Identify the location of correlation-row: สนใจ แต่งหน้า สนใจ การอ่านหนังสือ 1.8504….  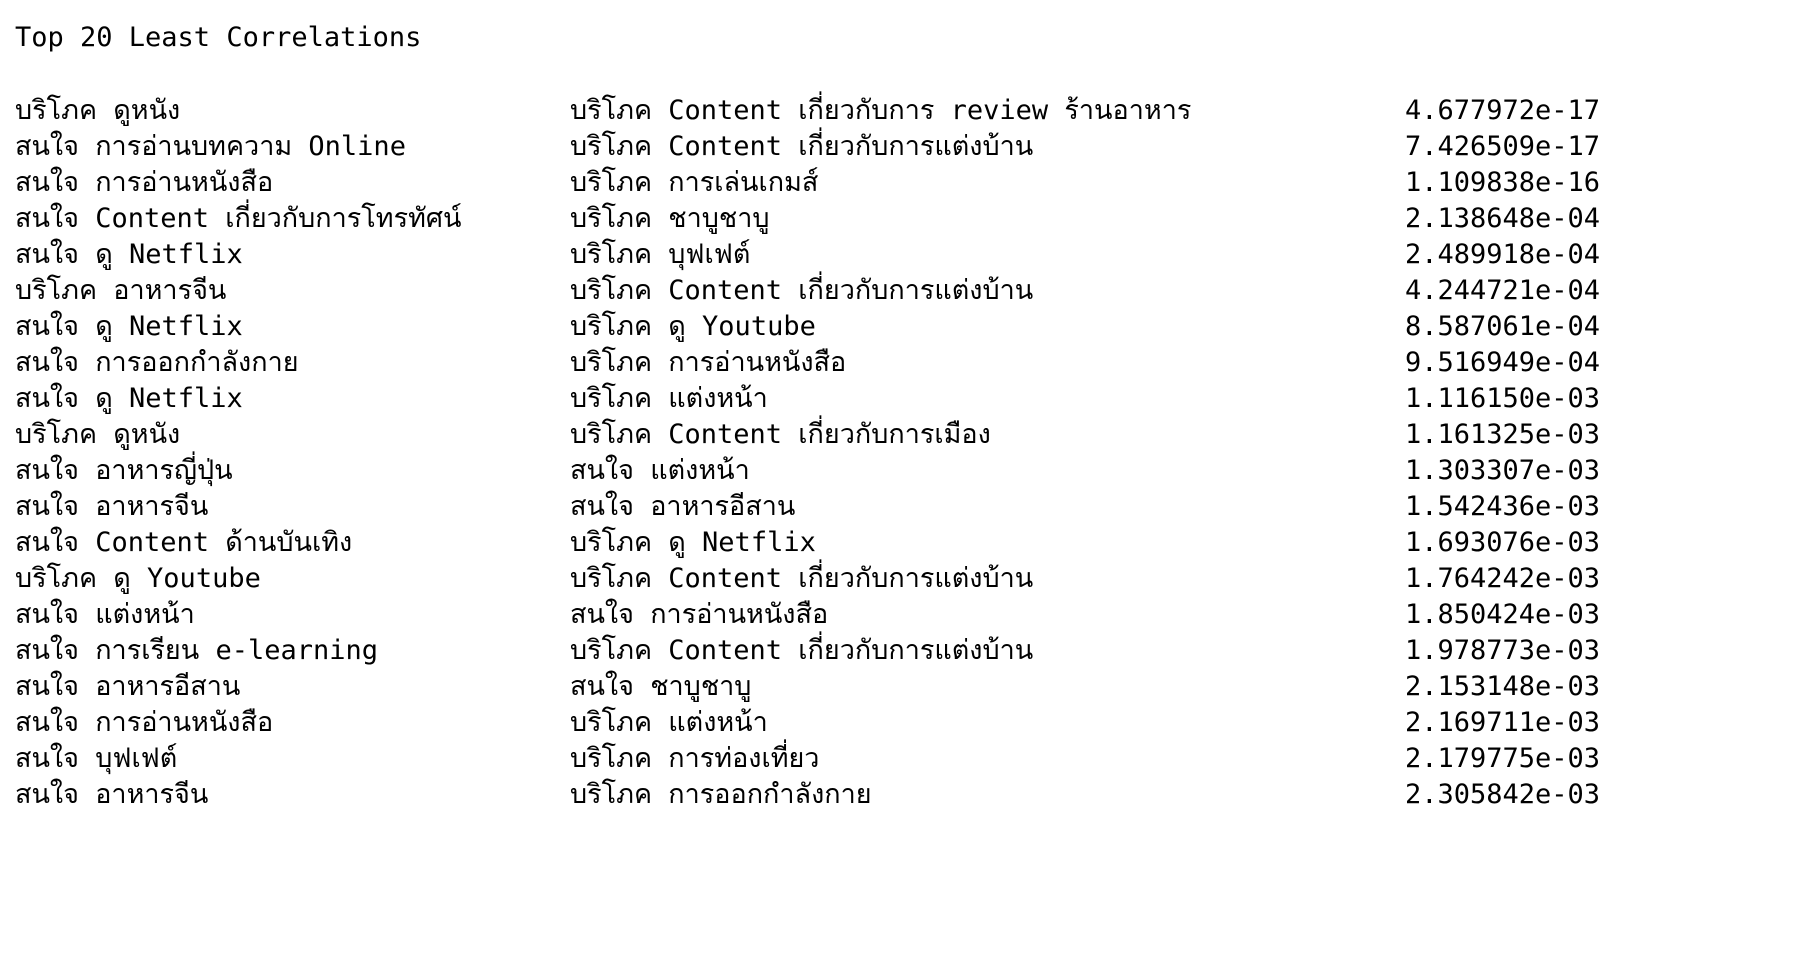
(898, 615).